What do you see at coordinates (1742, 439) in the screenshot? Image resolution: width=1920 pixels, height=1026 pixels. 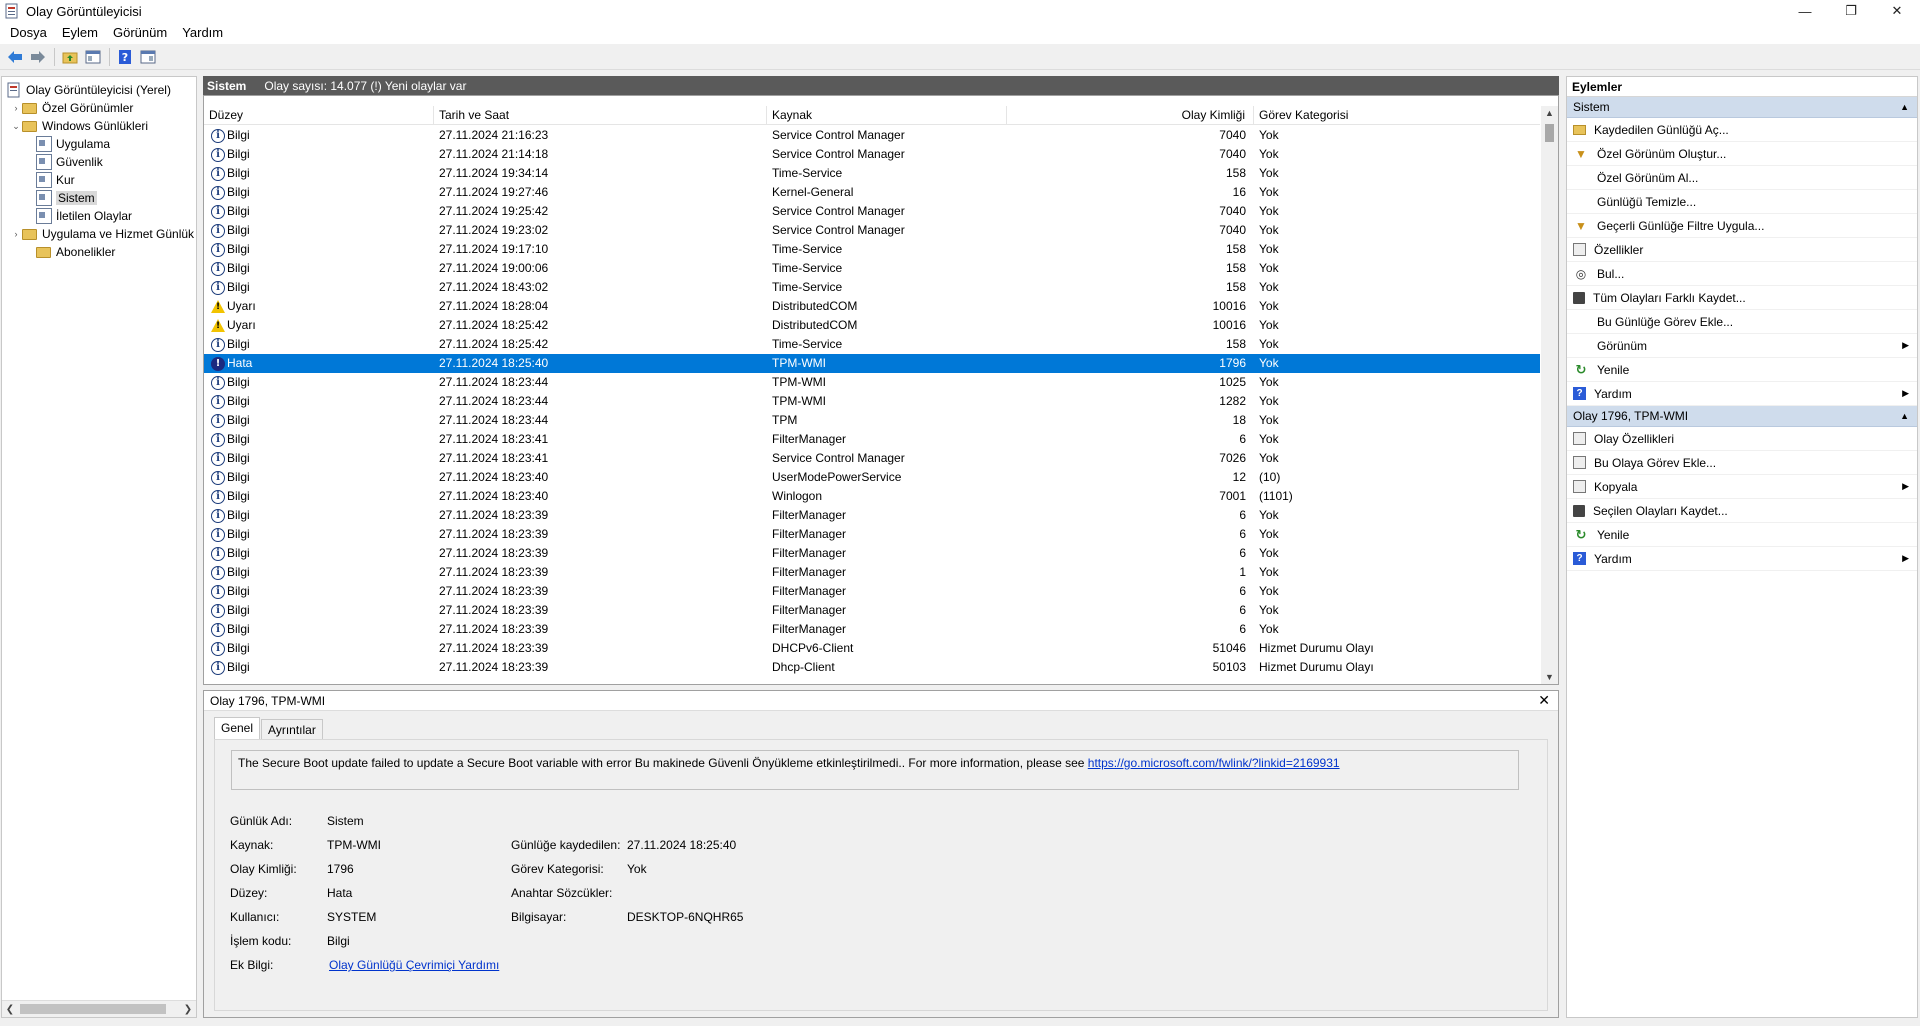 I see `action-olay-ozellikleri: Olay Özellikleri` at bounding box center [1742, 439].